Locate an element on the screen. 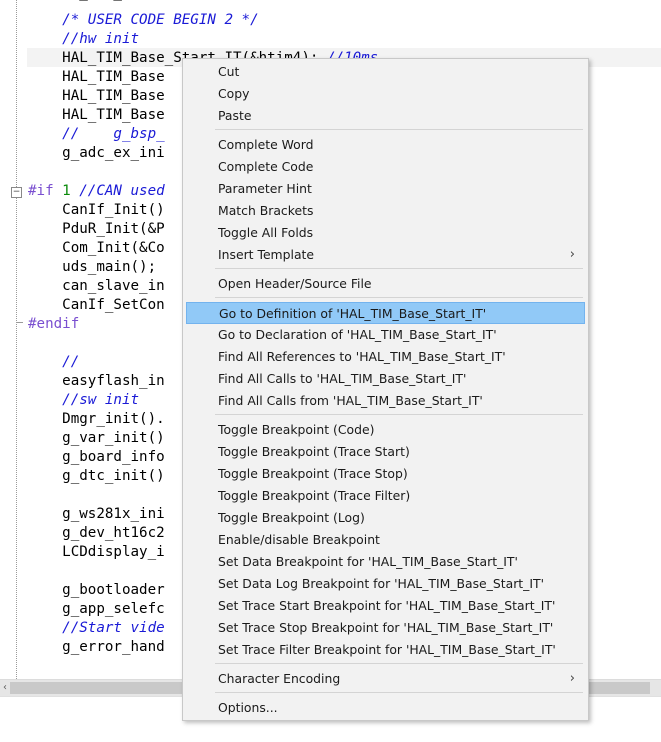 This screenshot has height=742, width=661. code-line: /* USER CODE BEGIN 2 */ is located at coordinates (143, 20).